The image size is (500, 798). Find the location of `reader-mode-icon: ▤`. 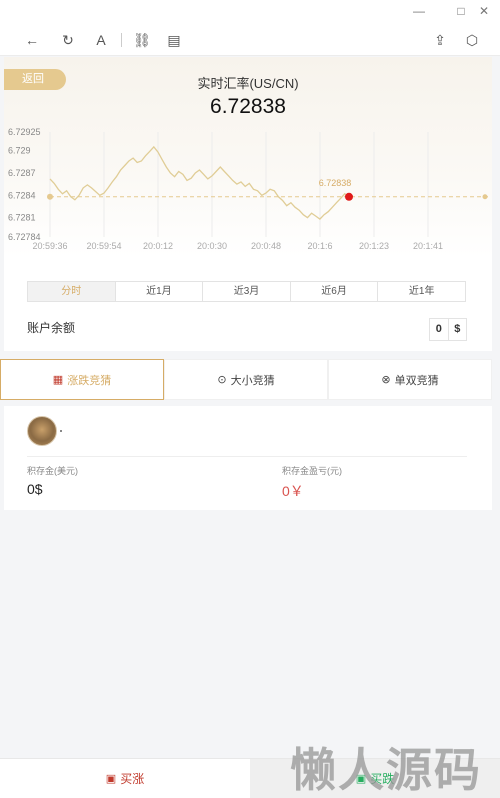

reader-mode-icon: ▤ is located at coordinates (174, 40).